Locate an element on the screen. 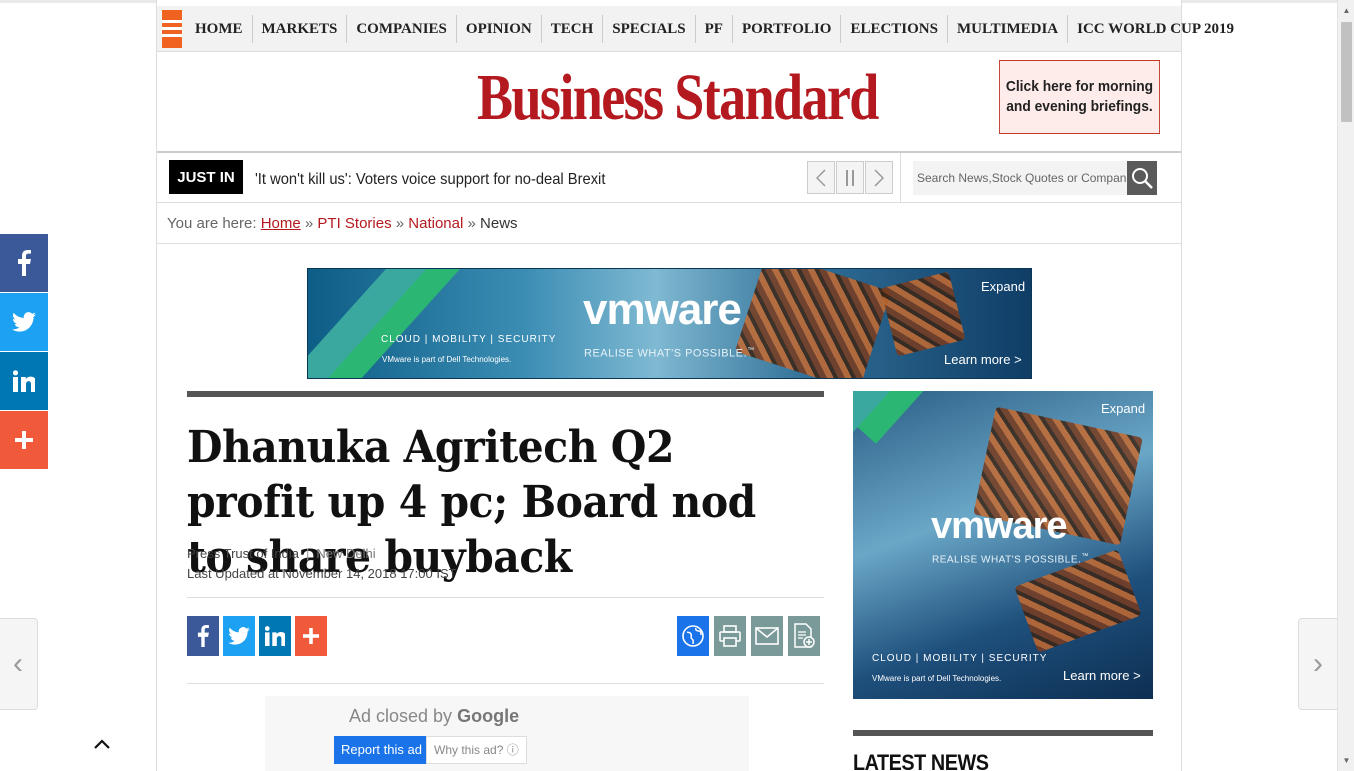 The width and height of the screenshot is (1354, 771). article-byline: Press Trust of India | New Delhi is located at coordinates (281, 553).